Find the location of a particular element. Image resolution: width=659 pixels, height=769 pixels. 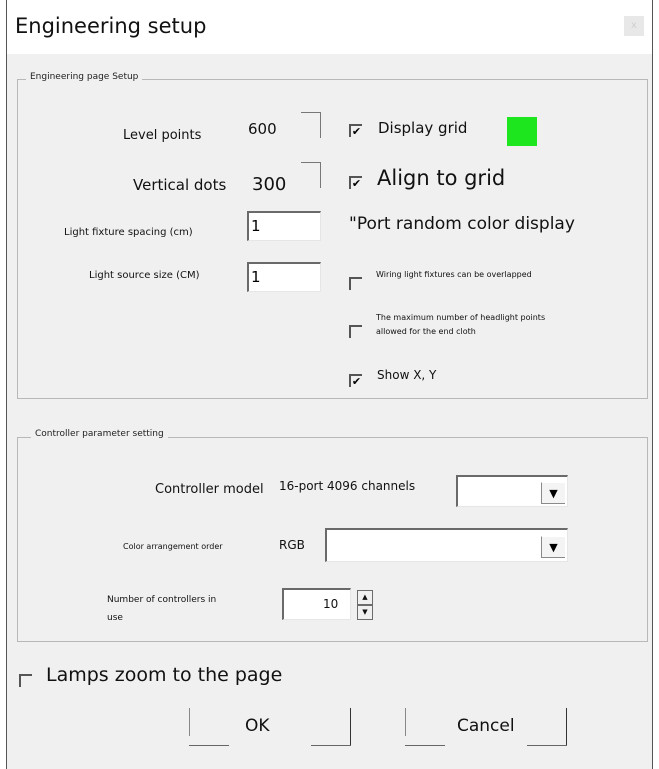

color-order-select: ▼ is located at coordinates (446, 545).